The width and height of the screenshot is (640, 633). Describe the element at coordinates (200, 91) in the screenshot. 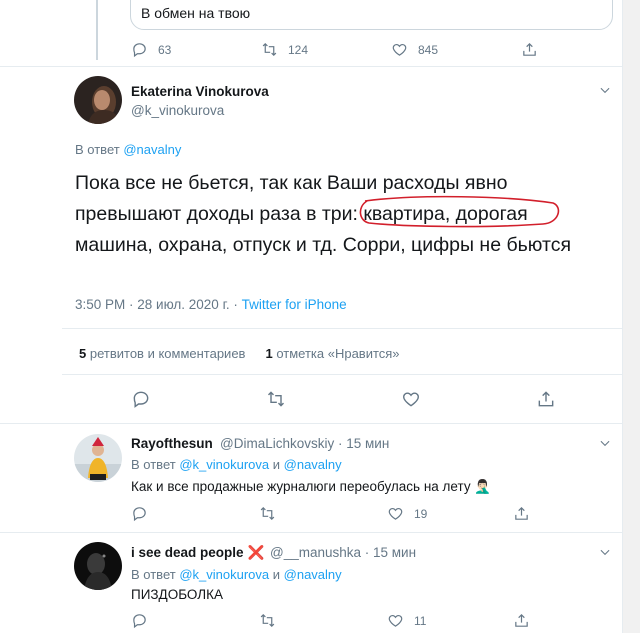

I see `author-name: Ekaterina Vinokurova` at that location.